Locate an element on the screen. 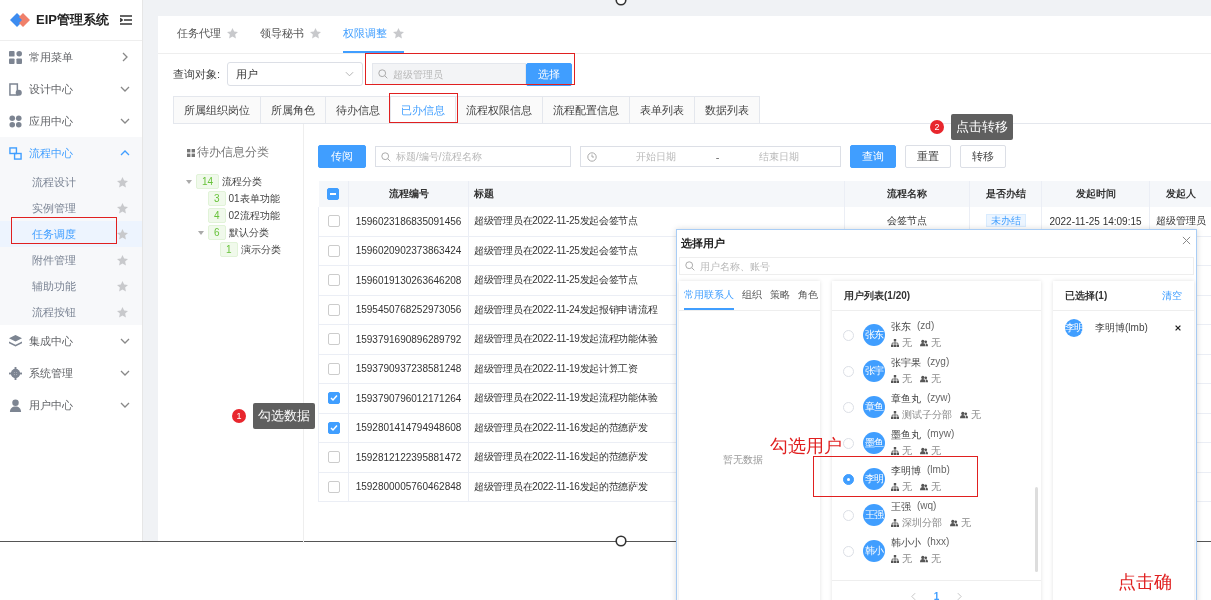 This screenshot has height=600, width=1211. user-search-field: 用户名称、账号 is located at coordinates (936, 266).